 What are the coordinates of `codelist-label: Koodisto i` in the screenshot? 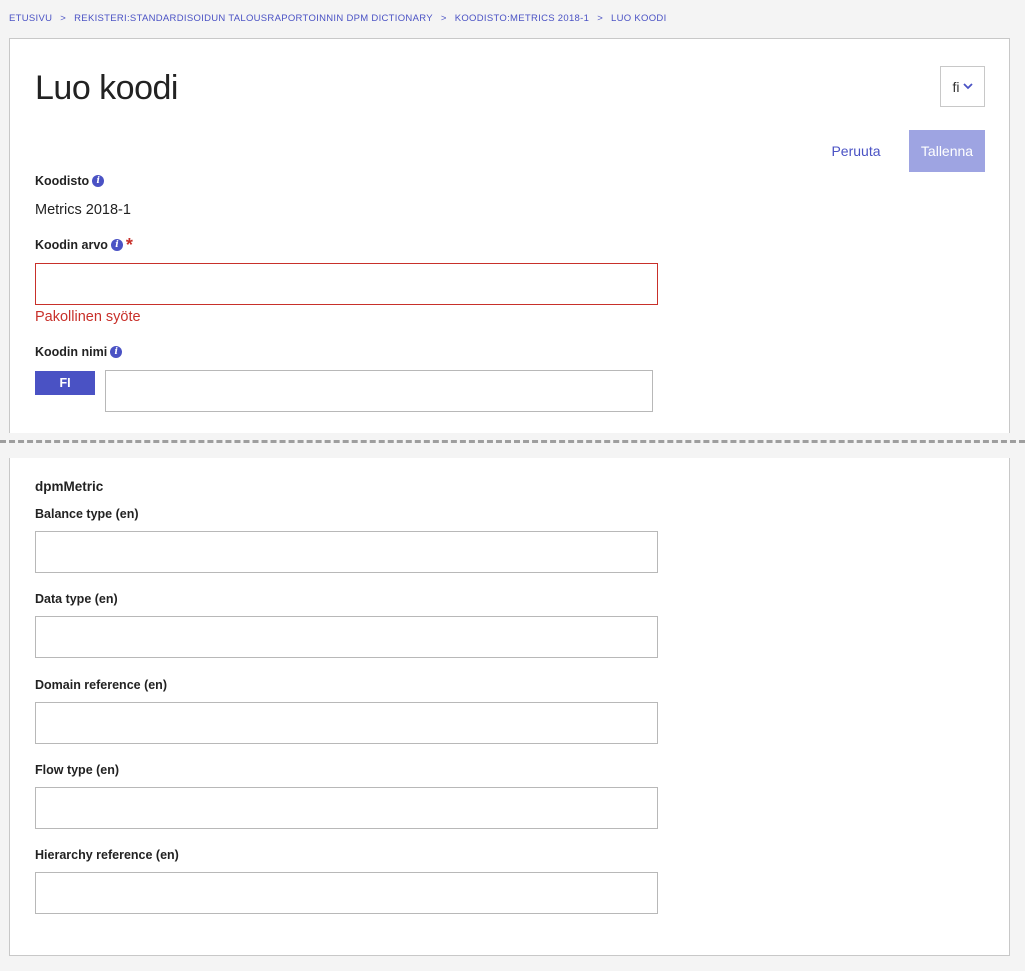 It's located at (70, 181).